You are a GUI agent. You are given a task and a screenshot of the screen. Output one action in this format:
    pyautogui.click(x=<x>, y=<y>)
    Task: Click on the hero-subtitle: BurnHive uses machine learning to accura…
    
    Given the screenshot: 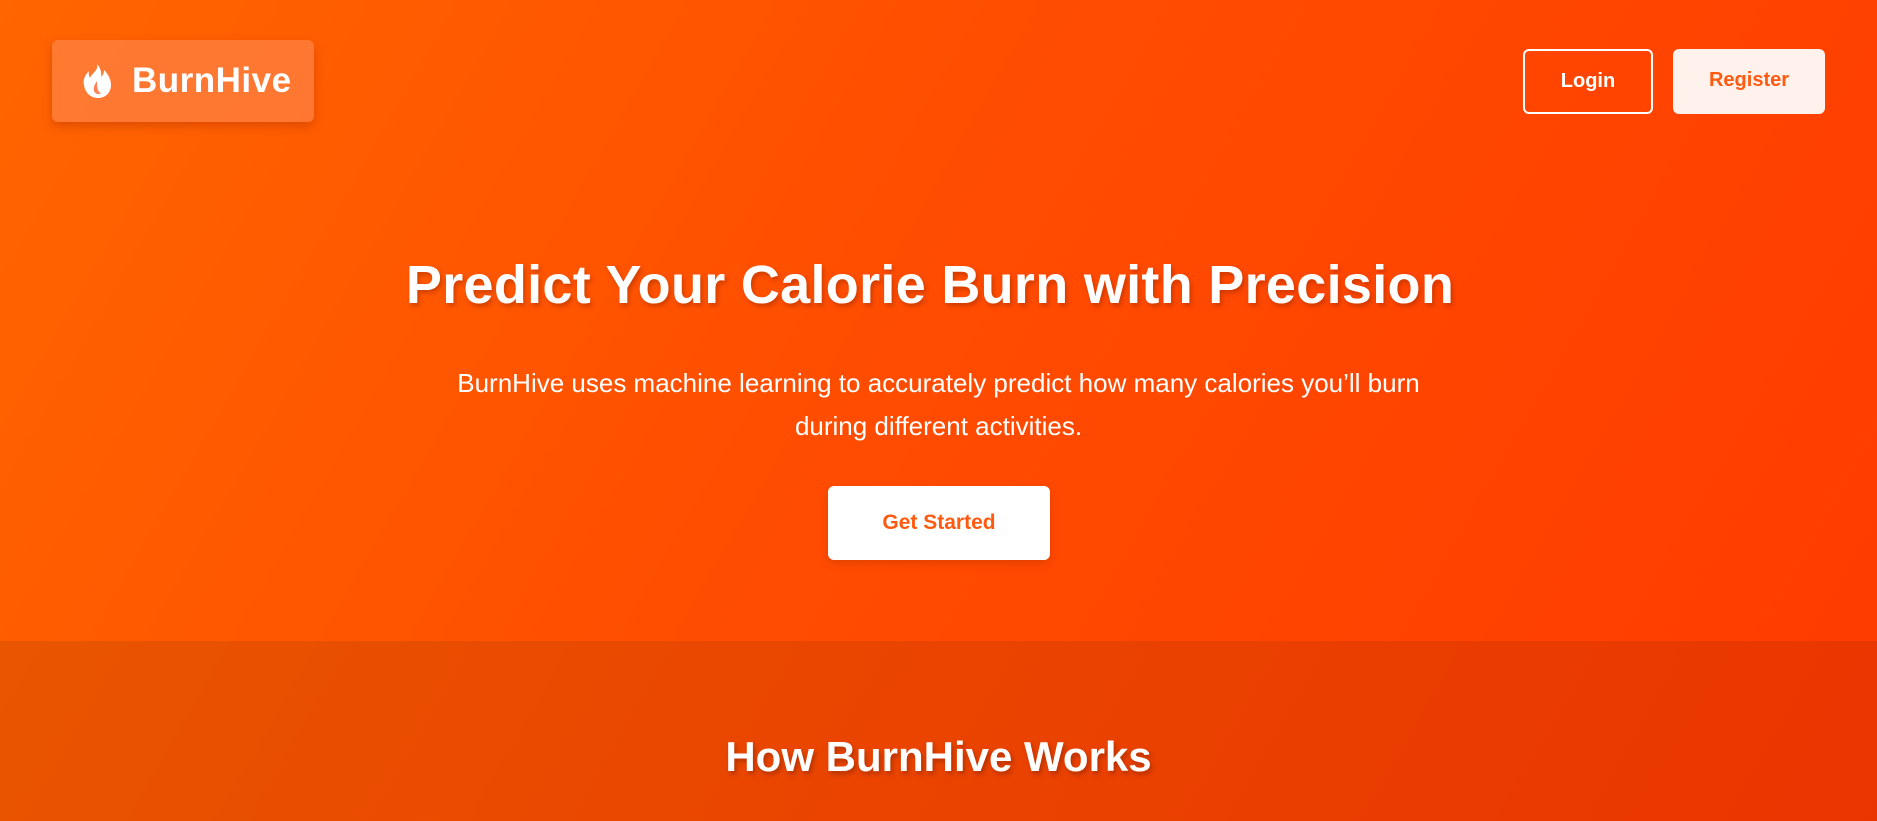 What is the action you would take?
    pyautogui.click(x=938, y=404)
    